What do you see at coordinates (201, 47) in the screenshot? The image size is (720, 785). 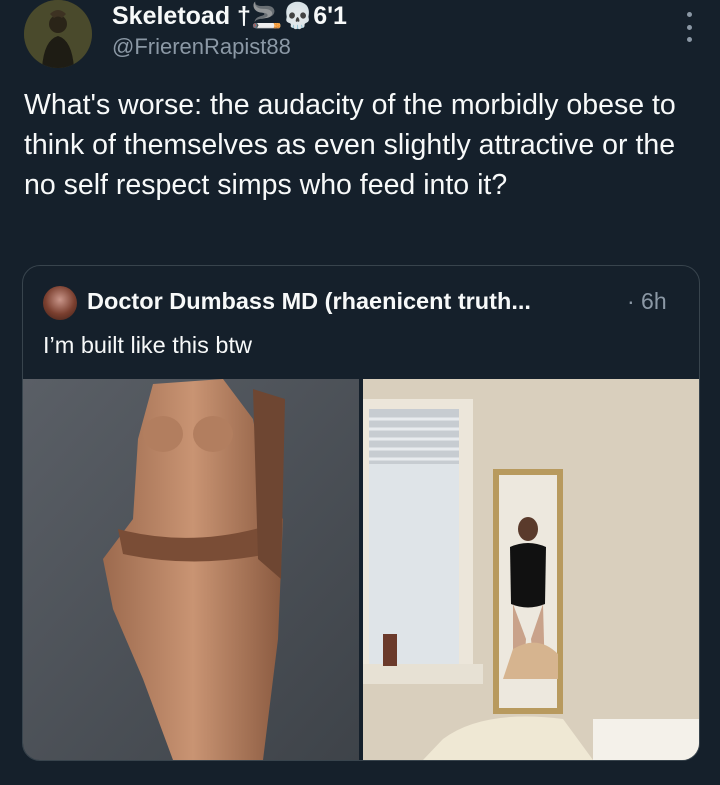 I see `author-handle: @FrierenRapist88` at bounding box center [201, 47].